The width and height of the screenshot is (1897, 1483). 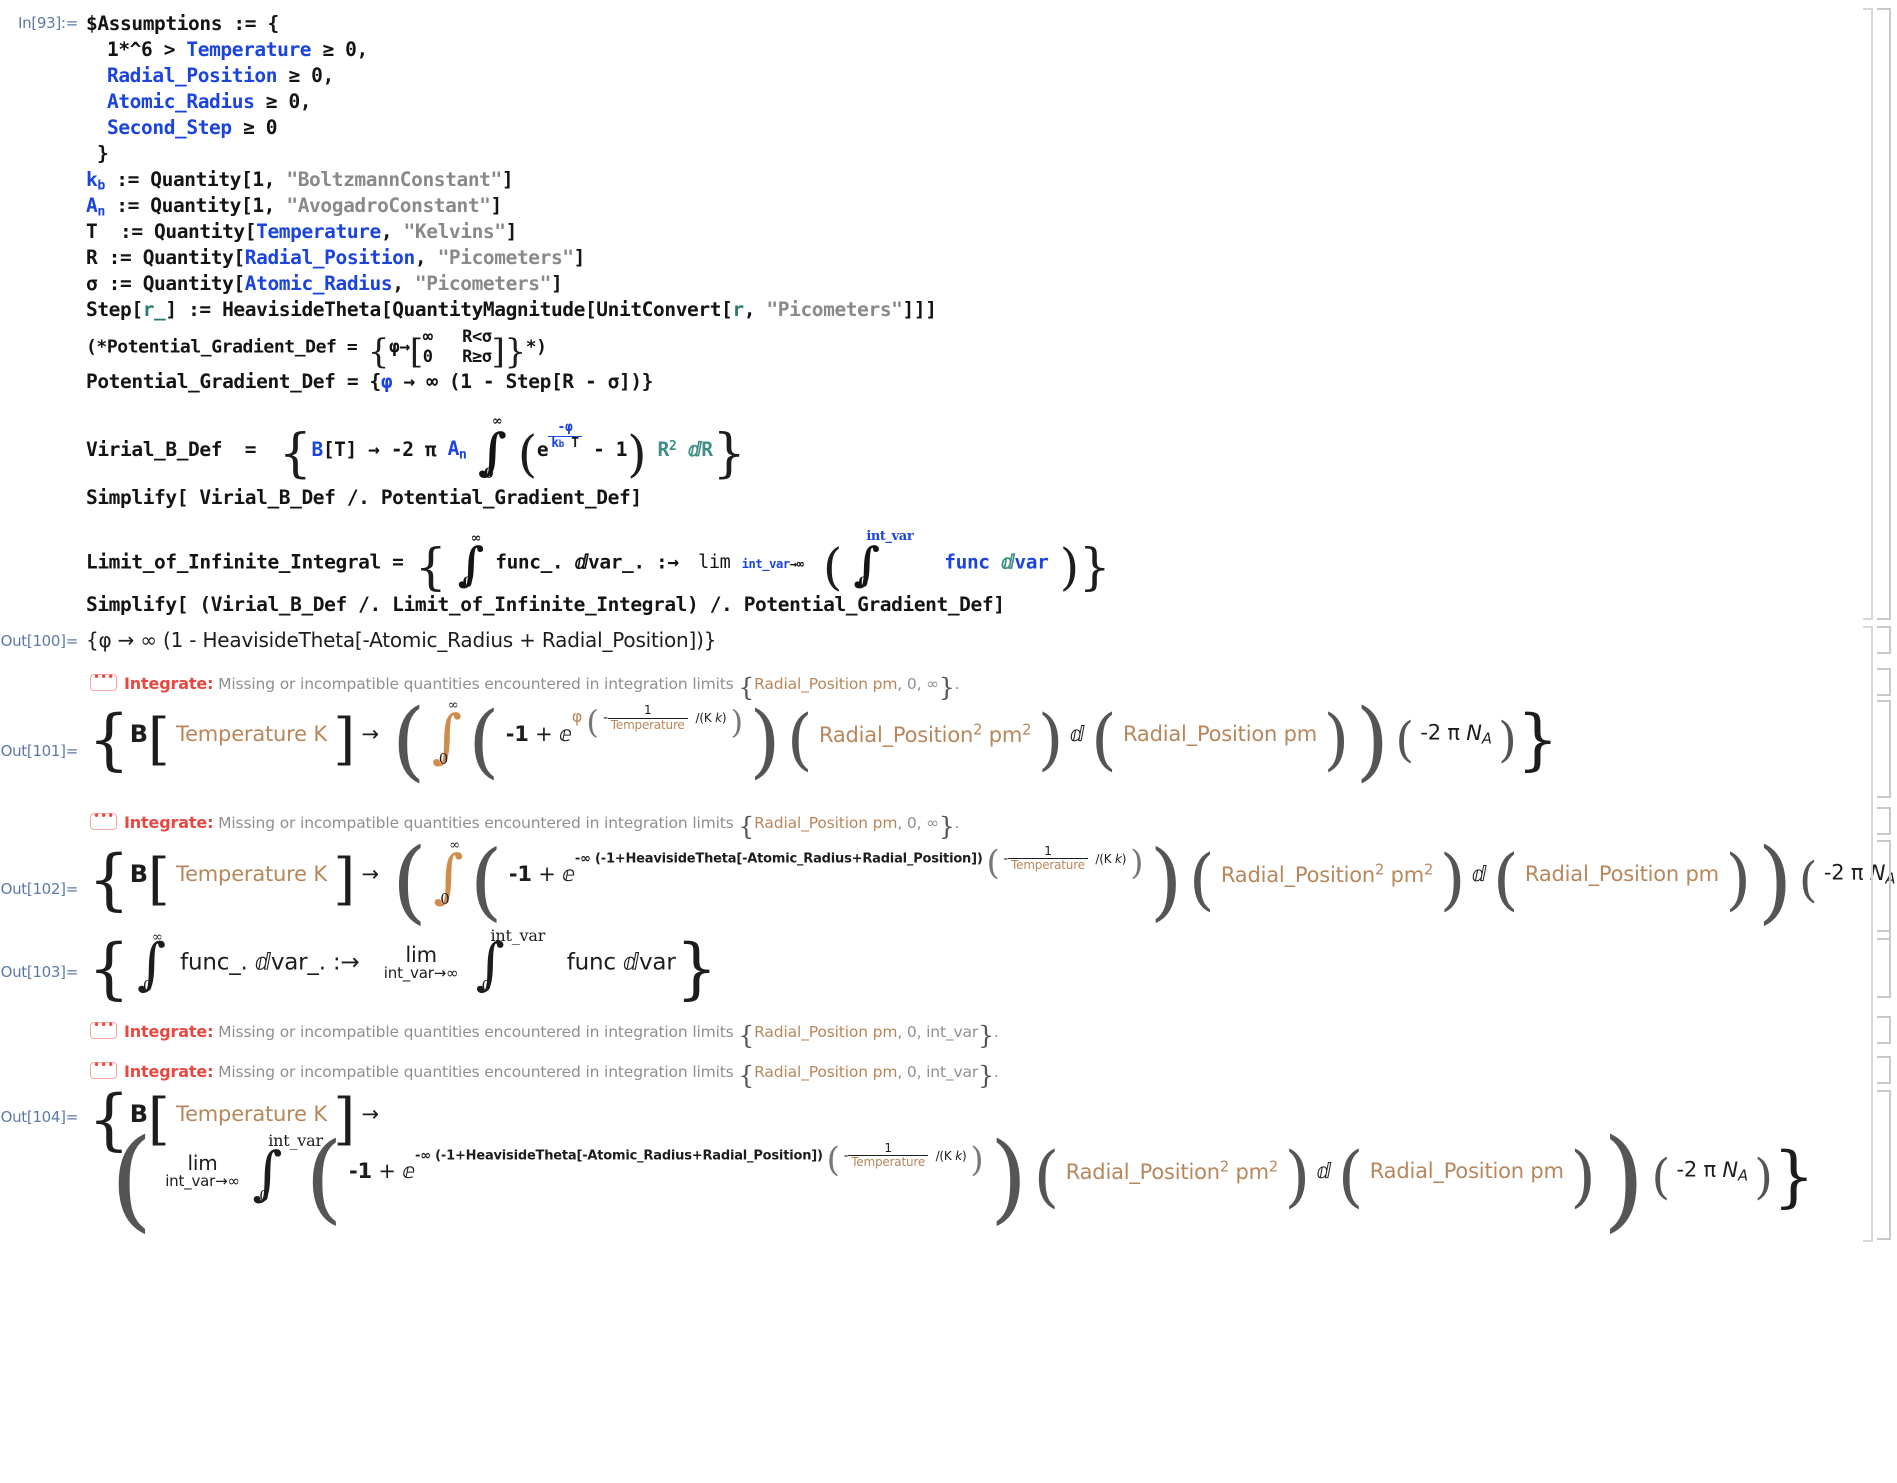 What do you see at coordinates (39, 1117) in the screenshot?
I see `out-label-104: Out[104]=` at bounding box center [39, 1117].